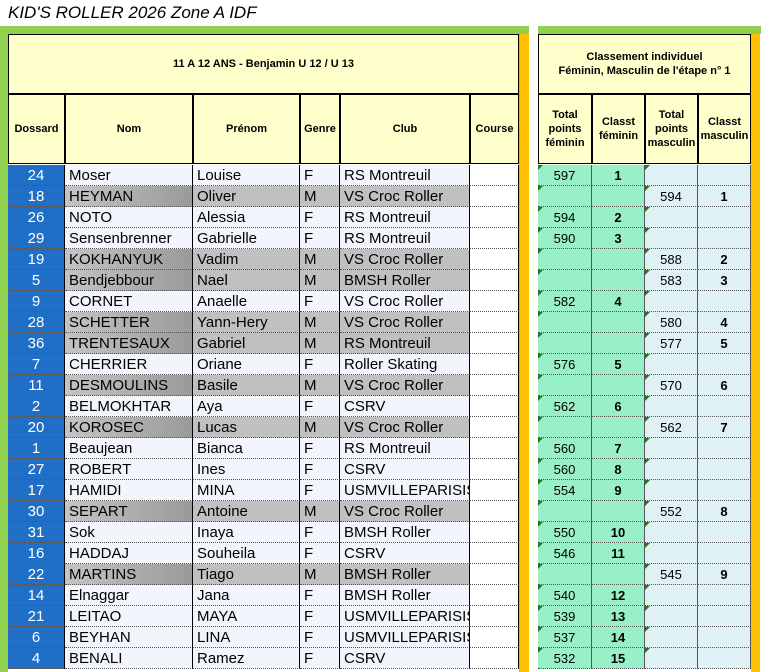  I want to click on cell-total-feminin: 576, so click(565, 364).